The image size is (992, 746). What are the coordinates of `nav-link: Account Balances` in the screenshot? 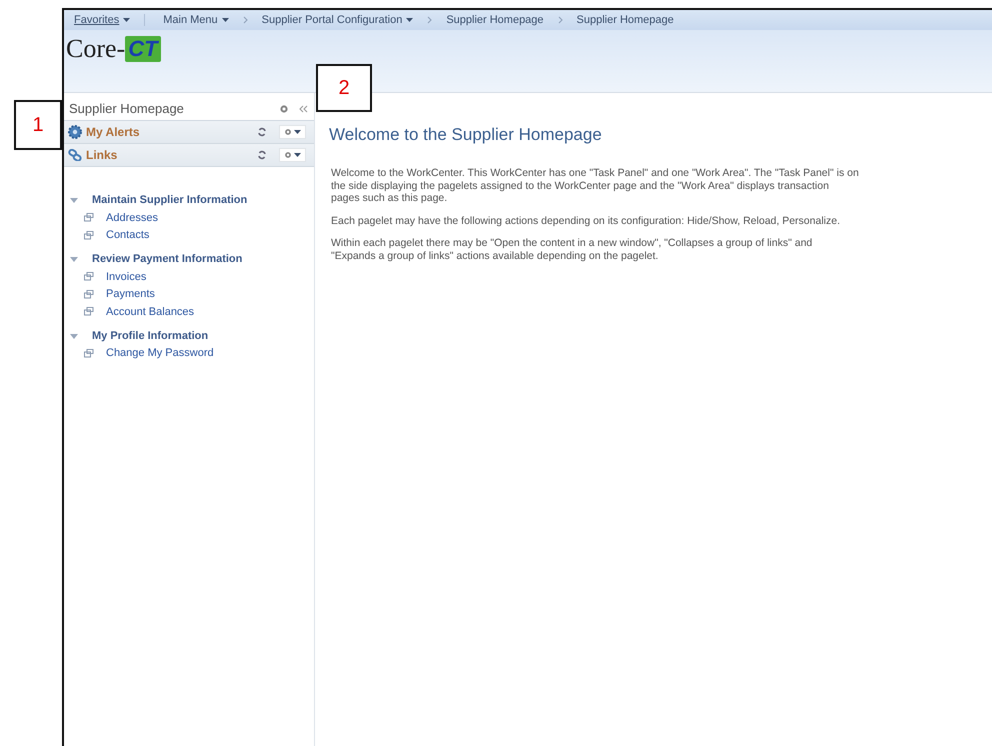 It's located at (150, 312).